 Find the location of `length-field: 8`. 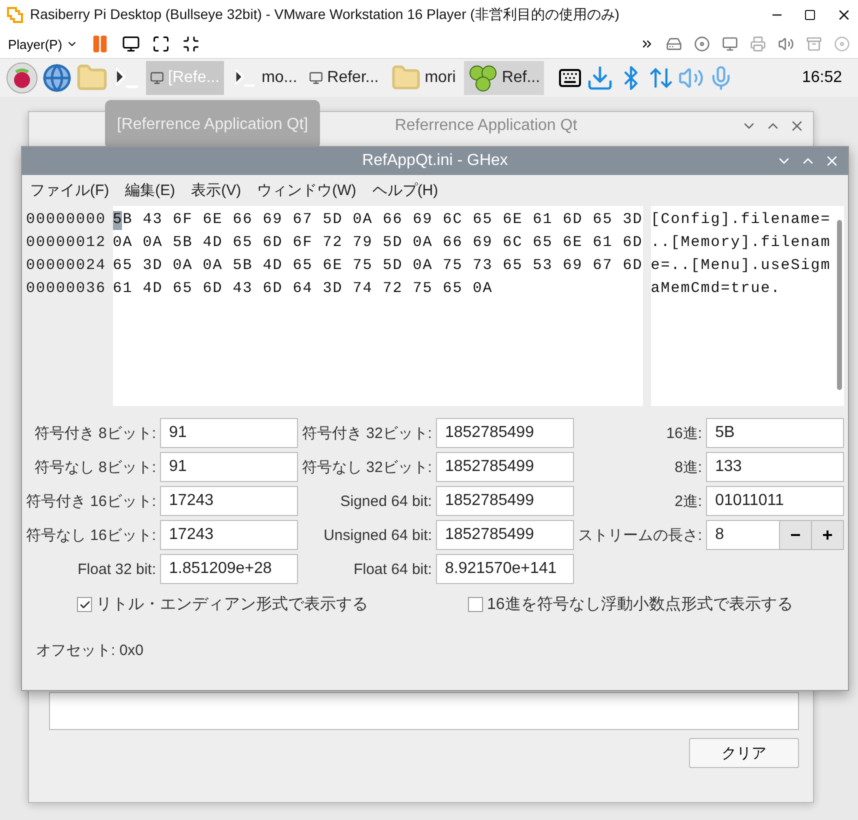

length-field: 8 is located at coordinates (743, 535).